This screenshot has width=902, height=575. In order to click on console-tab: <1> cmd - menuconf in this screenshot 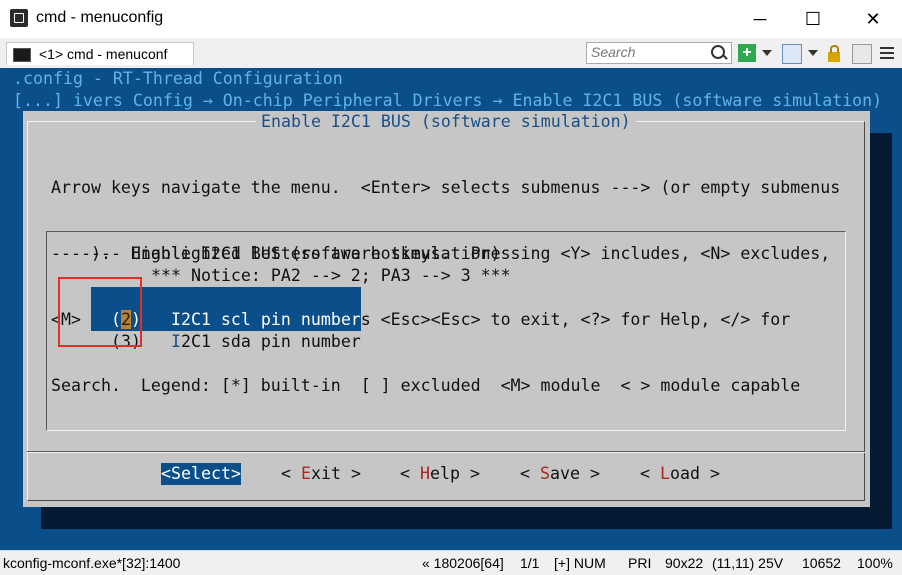, I will do `click(100, 53)`.